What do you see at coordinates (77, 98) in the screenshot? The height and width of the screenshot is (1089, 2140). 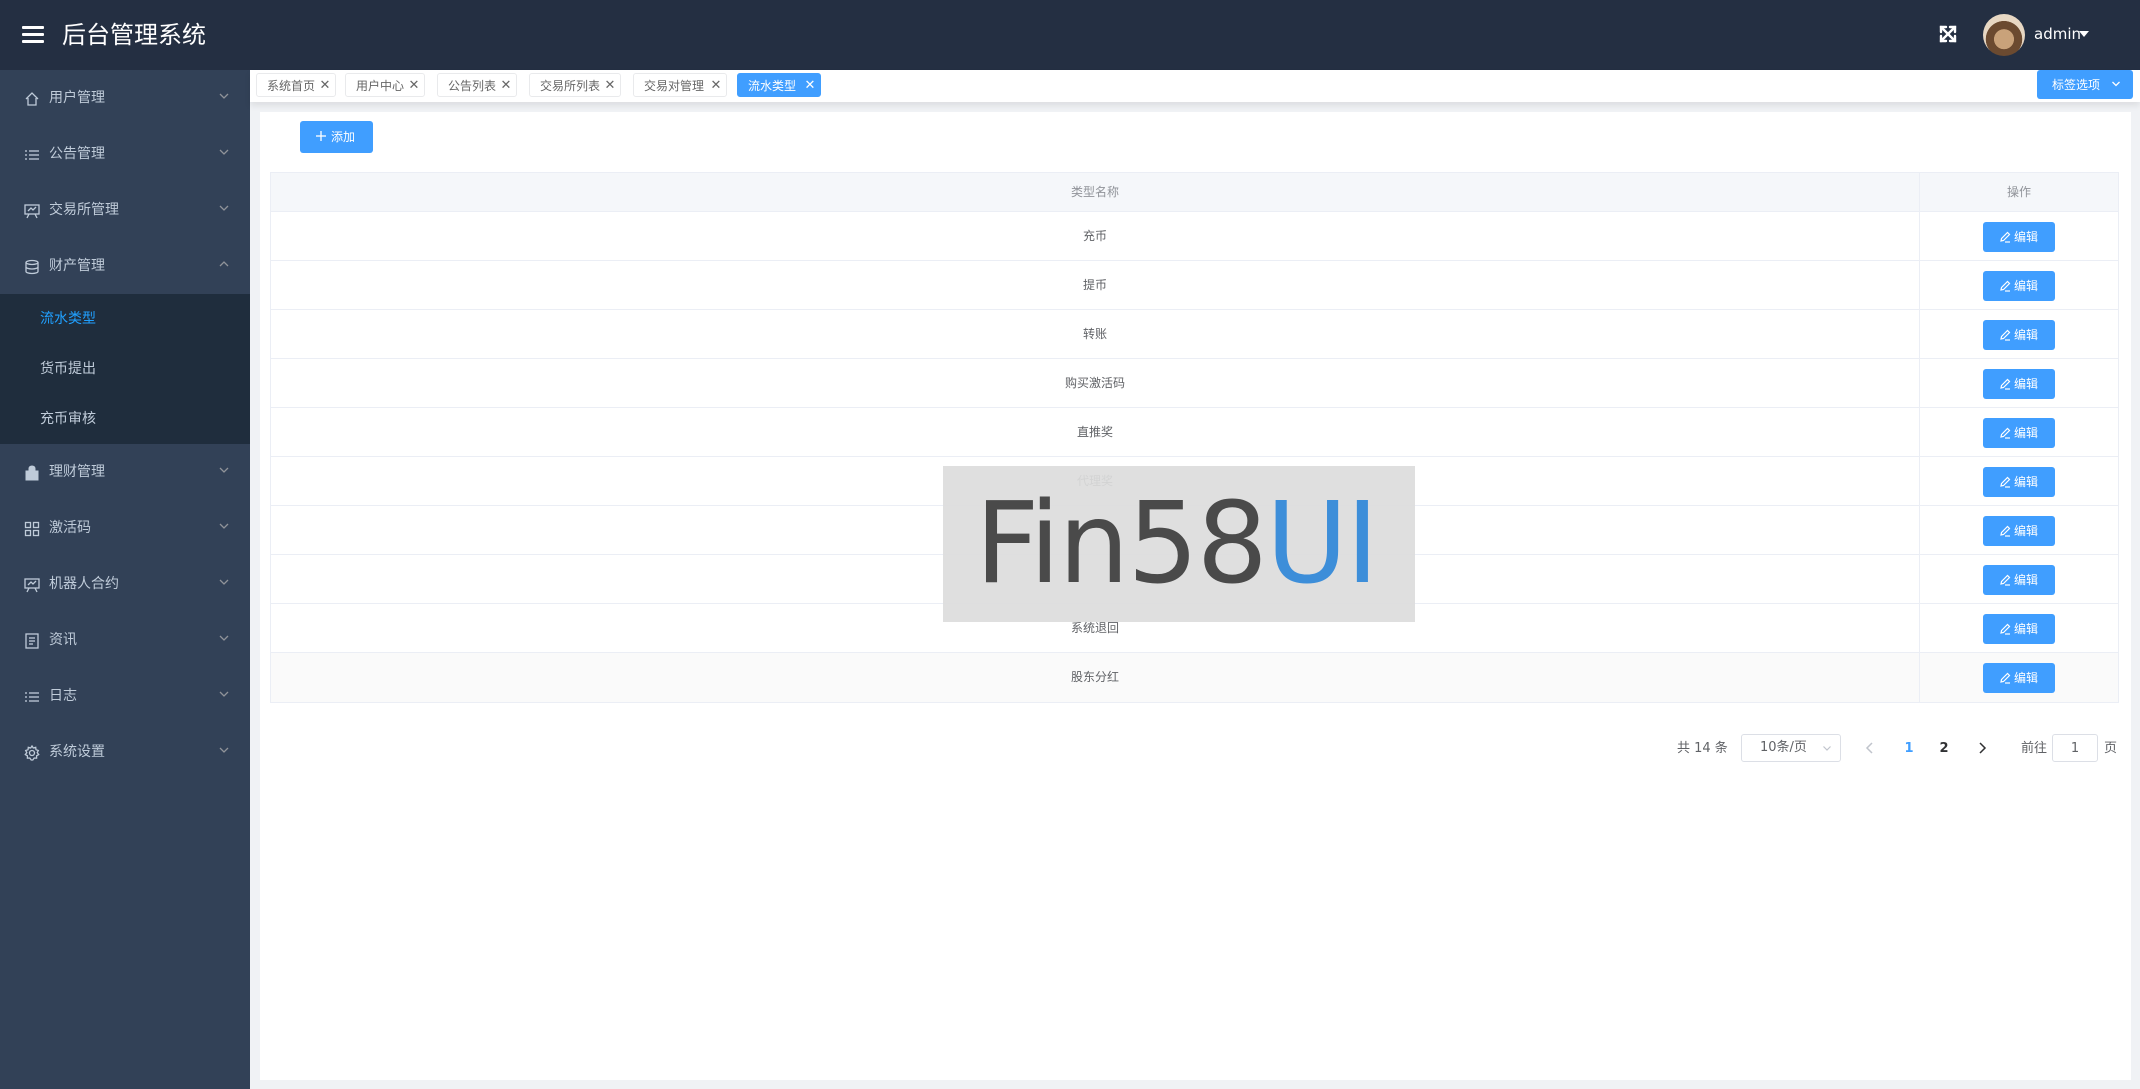 I see `sidebar-item-label: 用户管理` at bounding box center [77, 98].